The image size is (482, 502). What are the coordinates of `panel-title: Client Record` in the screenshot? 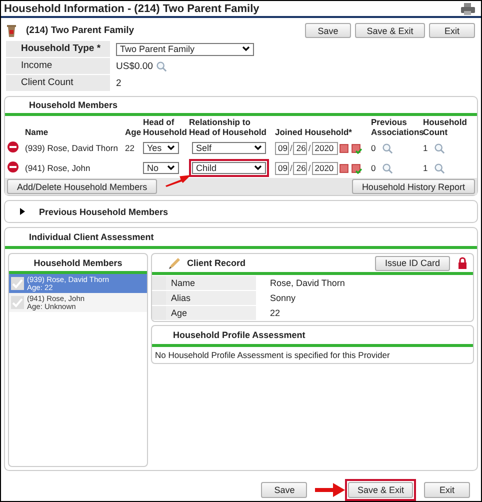 It's located at (216, 263).